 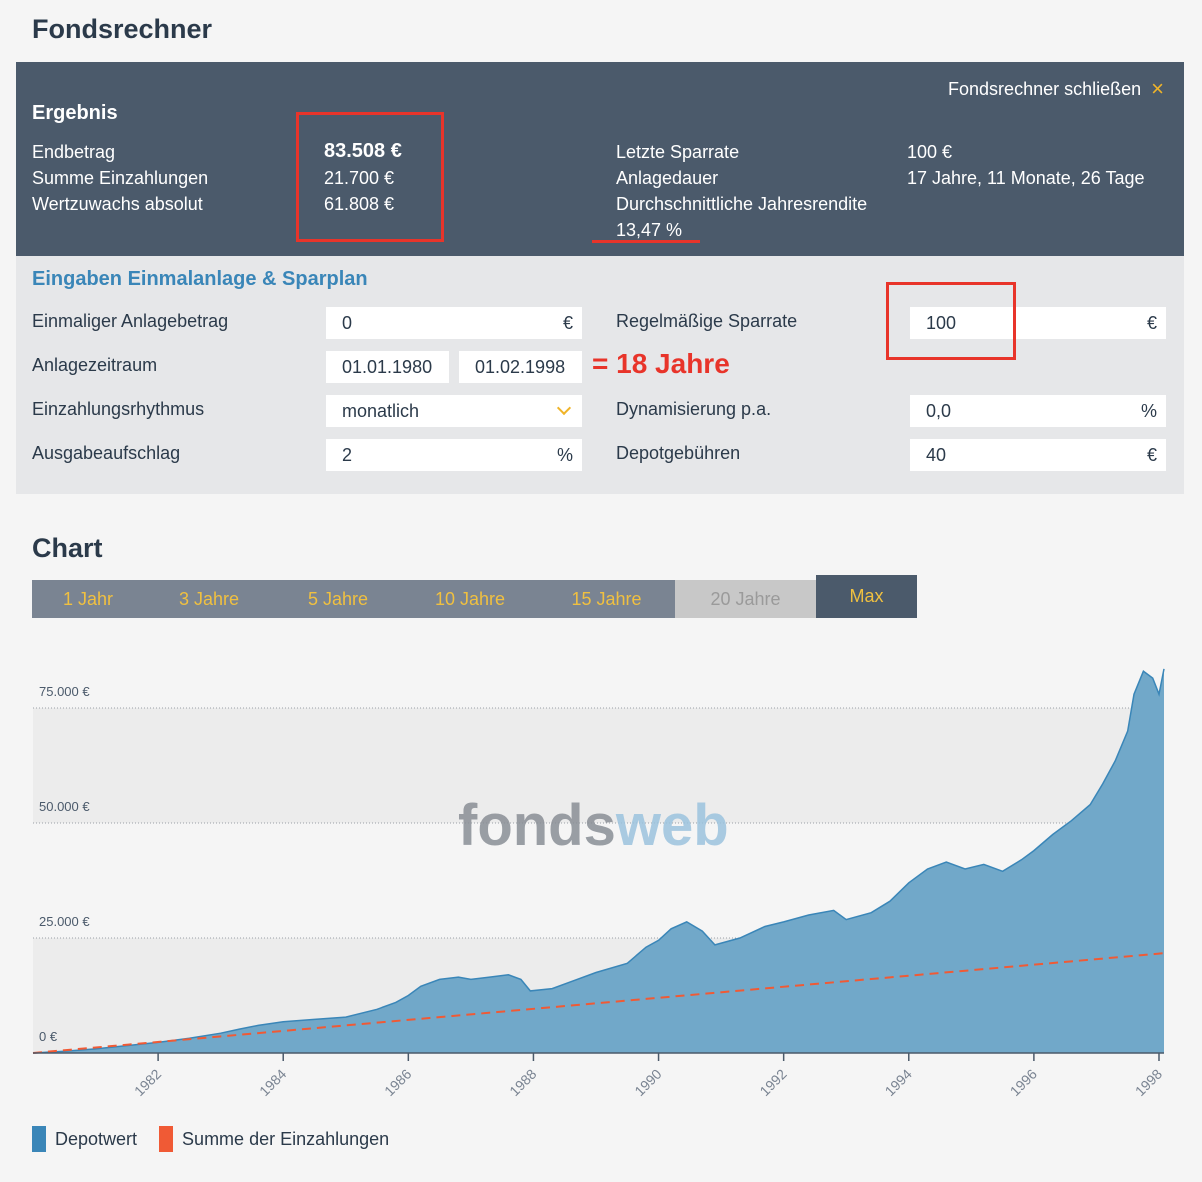 What do you see at coordinates (117, 204) in the screenshot?
I see `result-label-wertzuwachs: Wertzuwachs absolut` at bounding box center [117, 204].